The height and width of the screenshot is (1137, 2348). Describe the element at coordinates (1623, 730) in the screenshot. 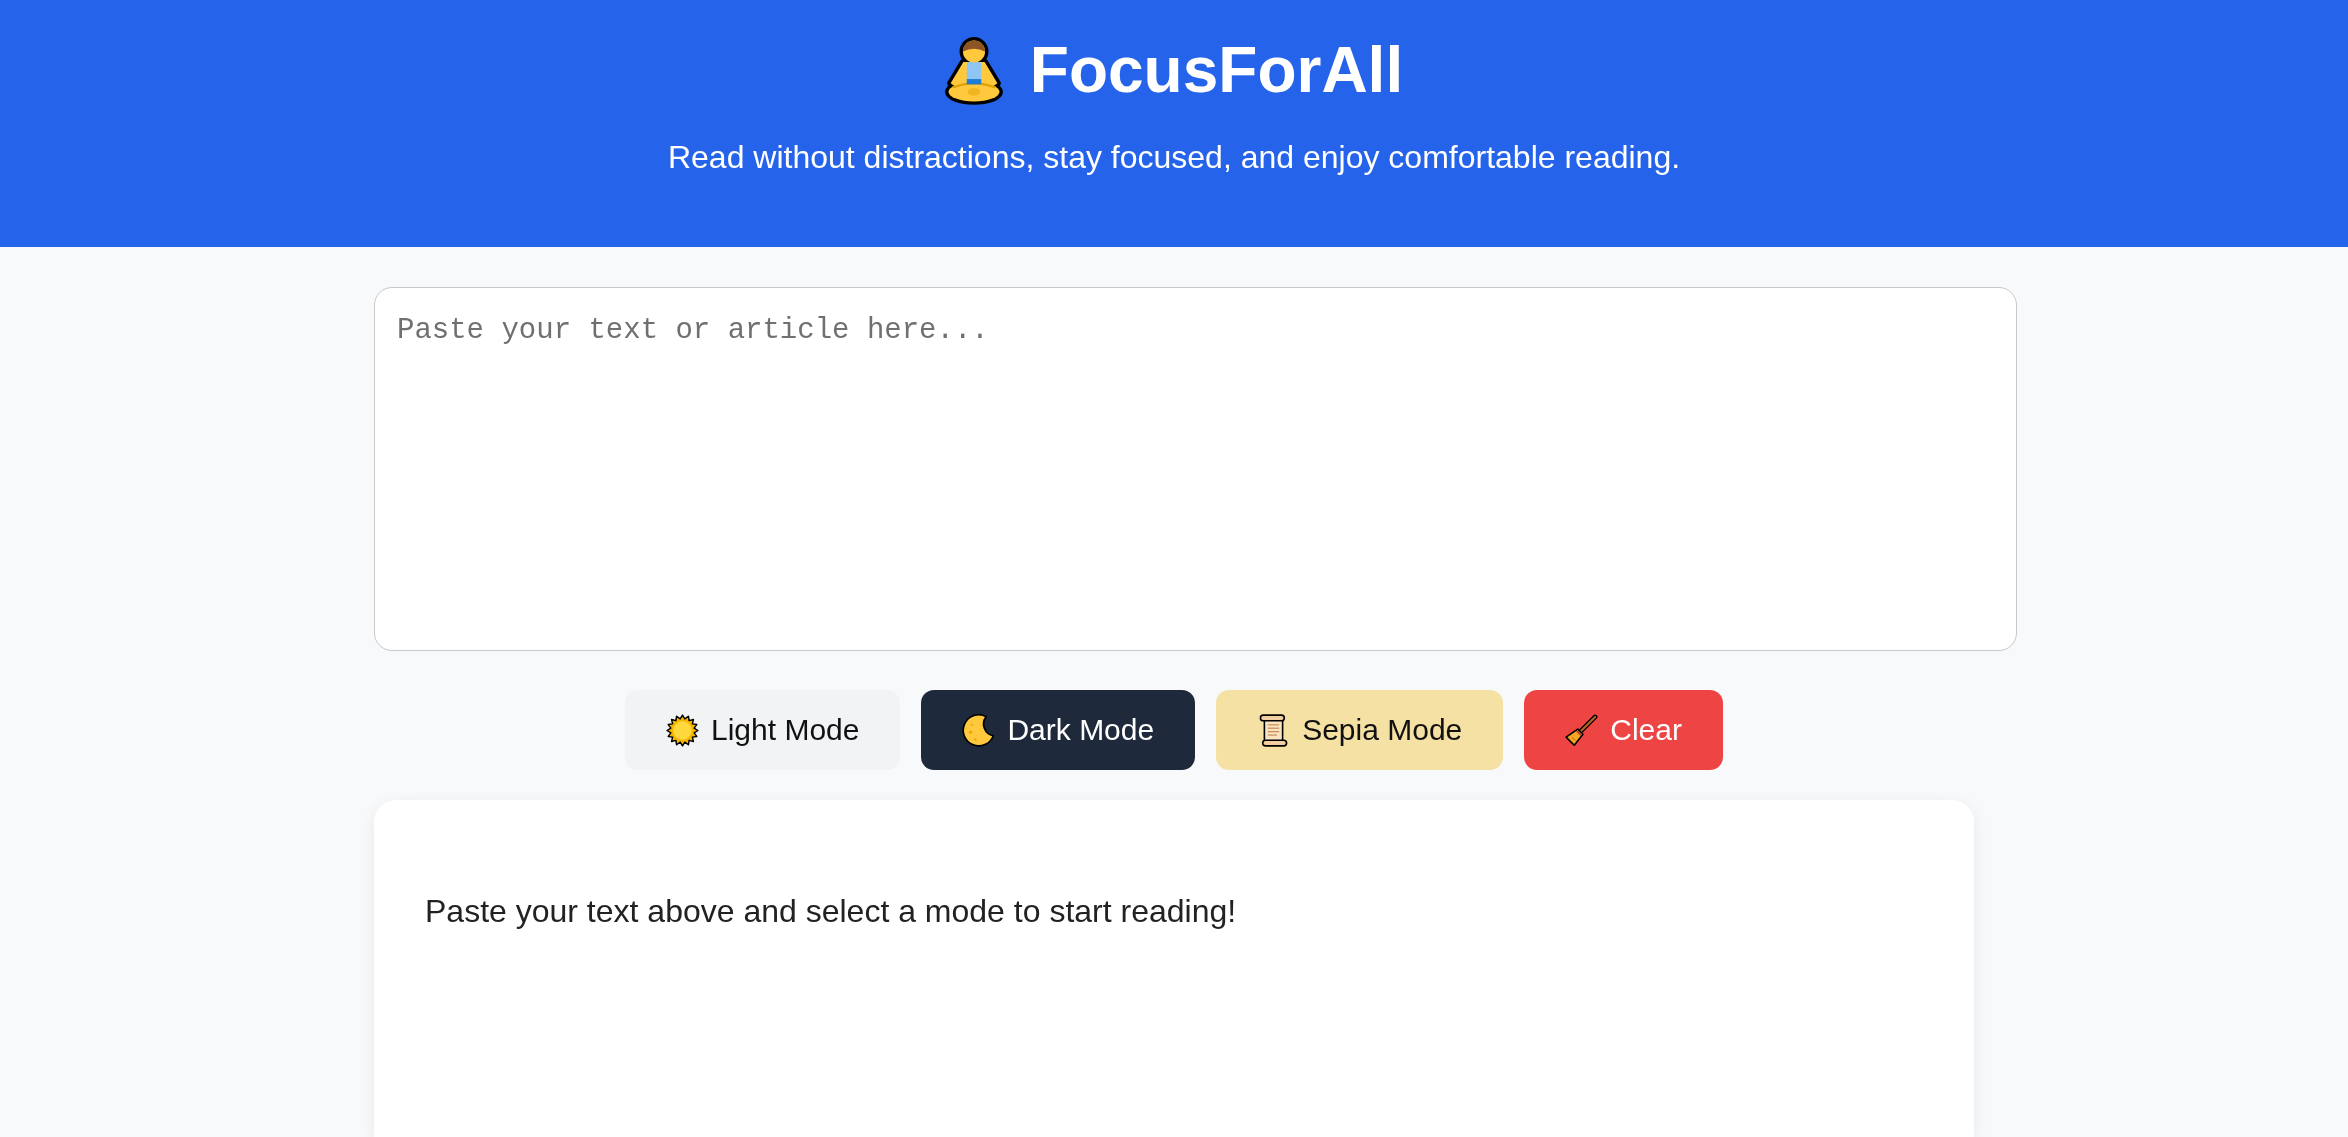

I see `clear-button: Clear` at that location.